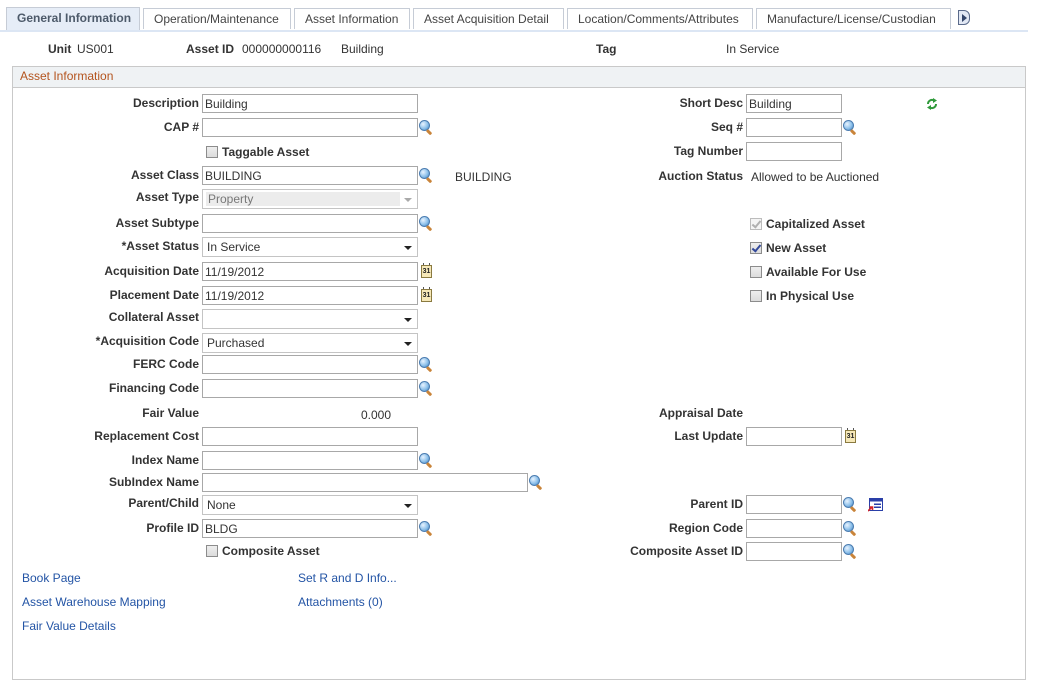 Image resolution: width=1047 pixels, height=690 pixels. Describe the element at coordinates (310, 343) in the screenshot. I see `acquisition-code-select: Purchased` at that location.